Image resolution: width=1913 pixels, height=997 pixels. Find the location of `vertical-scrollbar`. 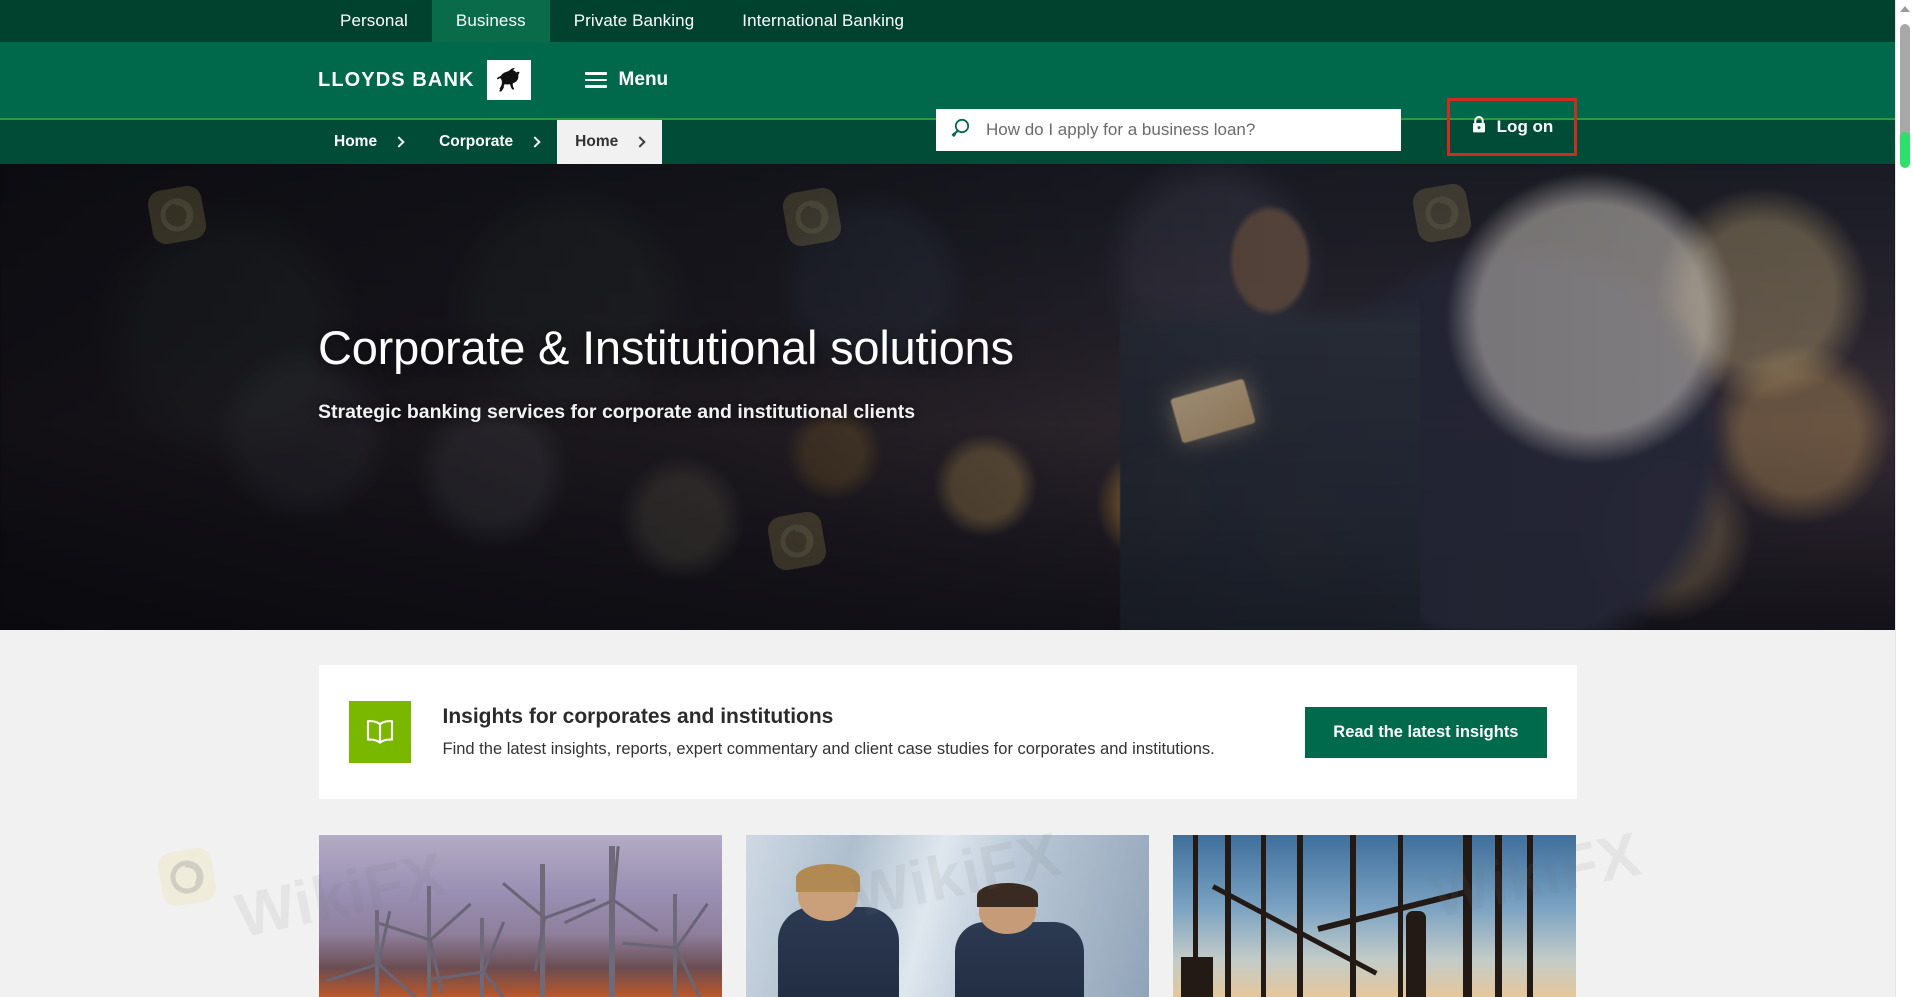

vertical-scrollbar is located at coordinates (1904, 498).